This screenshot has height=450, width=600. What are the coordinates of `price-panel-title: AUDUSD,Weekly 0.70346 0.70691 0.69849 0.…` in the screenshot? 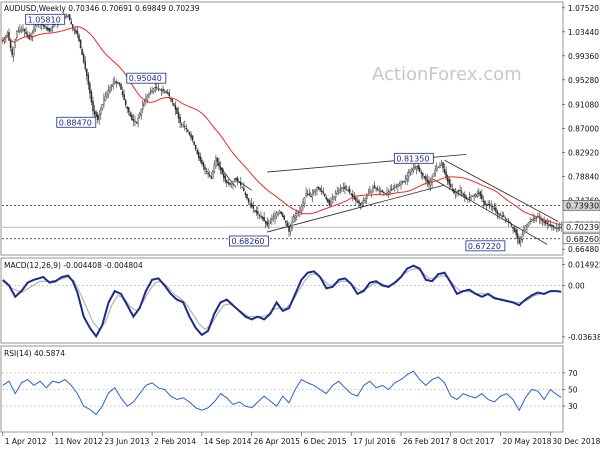 It's located at (102, 8).